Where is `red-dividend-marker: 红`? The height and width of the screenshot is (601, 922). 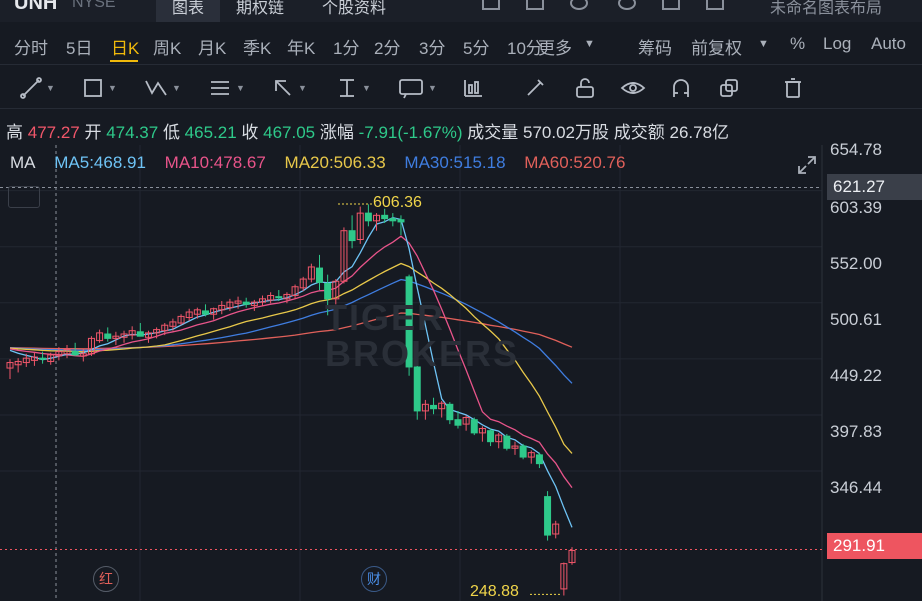
red-dividend-marker: 红 is located at coordinates (106, 579).